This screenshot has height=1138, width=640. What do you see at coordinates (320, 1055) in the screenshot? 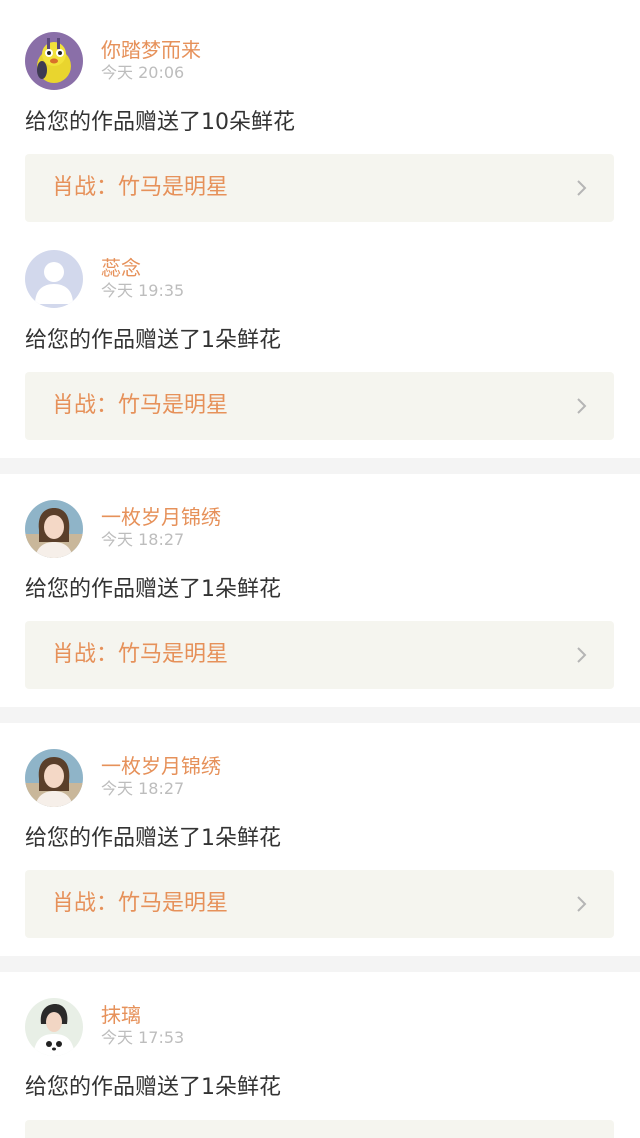
I see `notification-item: 抹璃 今天 17:53 给您的作品赠送了1朵鲜花` at bounding box center [320, 1055].